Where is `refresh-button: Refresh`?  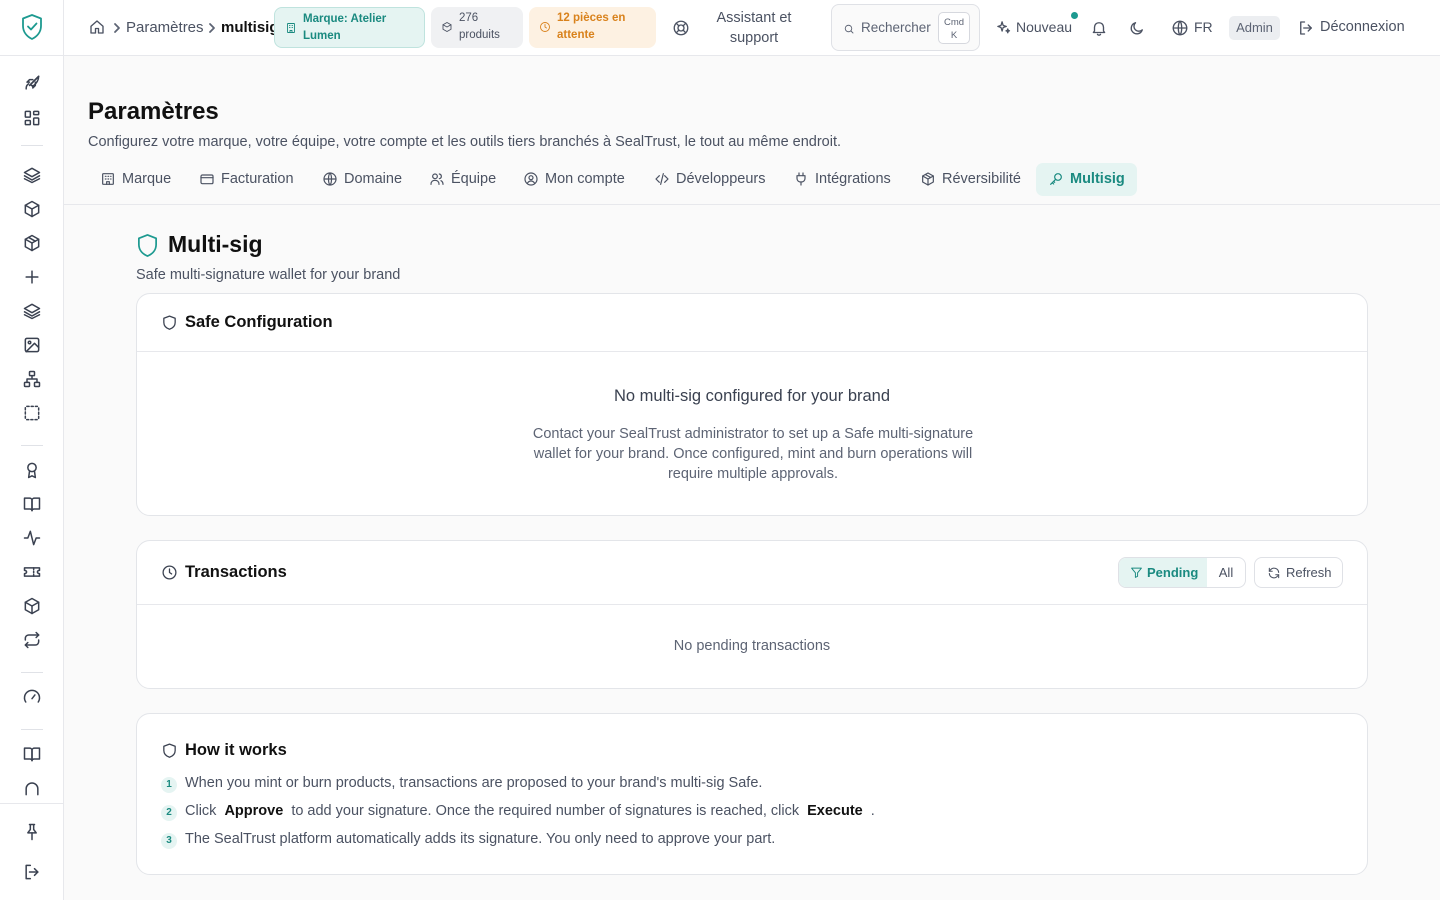 refresh-button: Refresh is located at coordinates (1298, 572).